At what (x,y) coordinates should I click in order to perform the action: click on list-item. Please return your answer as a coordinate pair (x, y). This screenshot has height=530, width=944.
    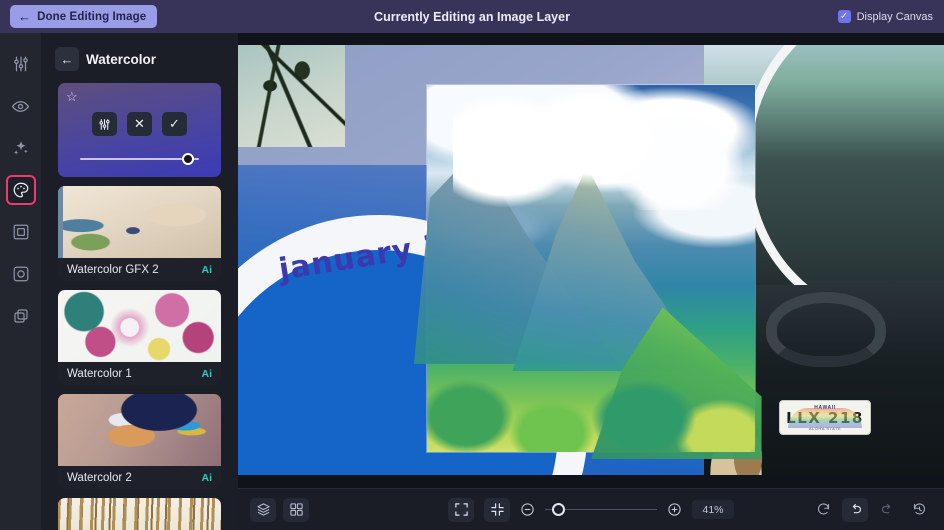
    Looking at the image, I should click on (139, 514).